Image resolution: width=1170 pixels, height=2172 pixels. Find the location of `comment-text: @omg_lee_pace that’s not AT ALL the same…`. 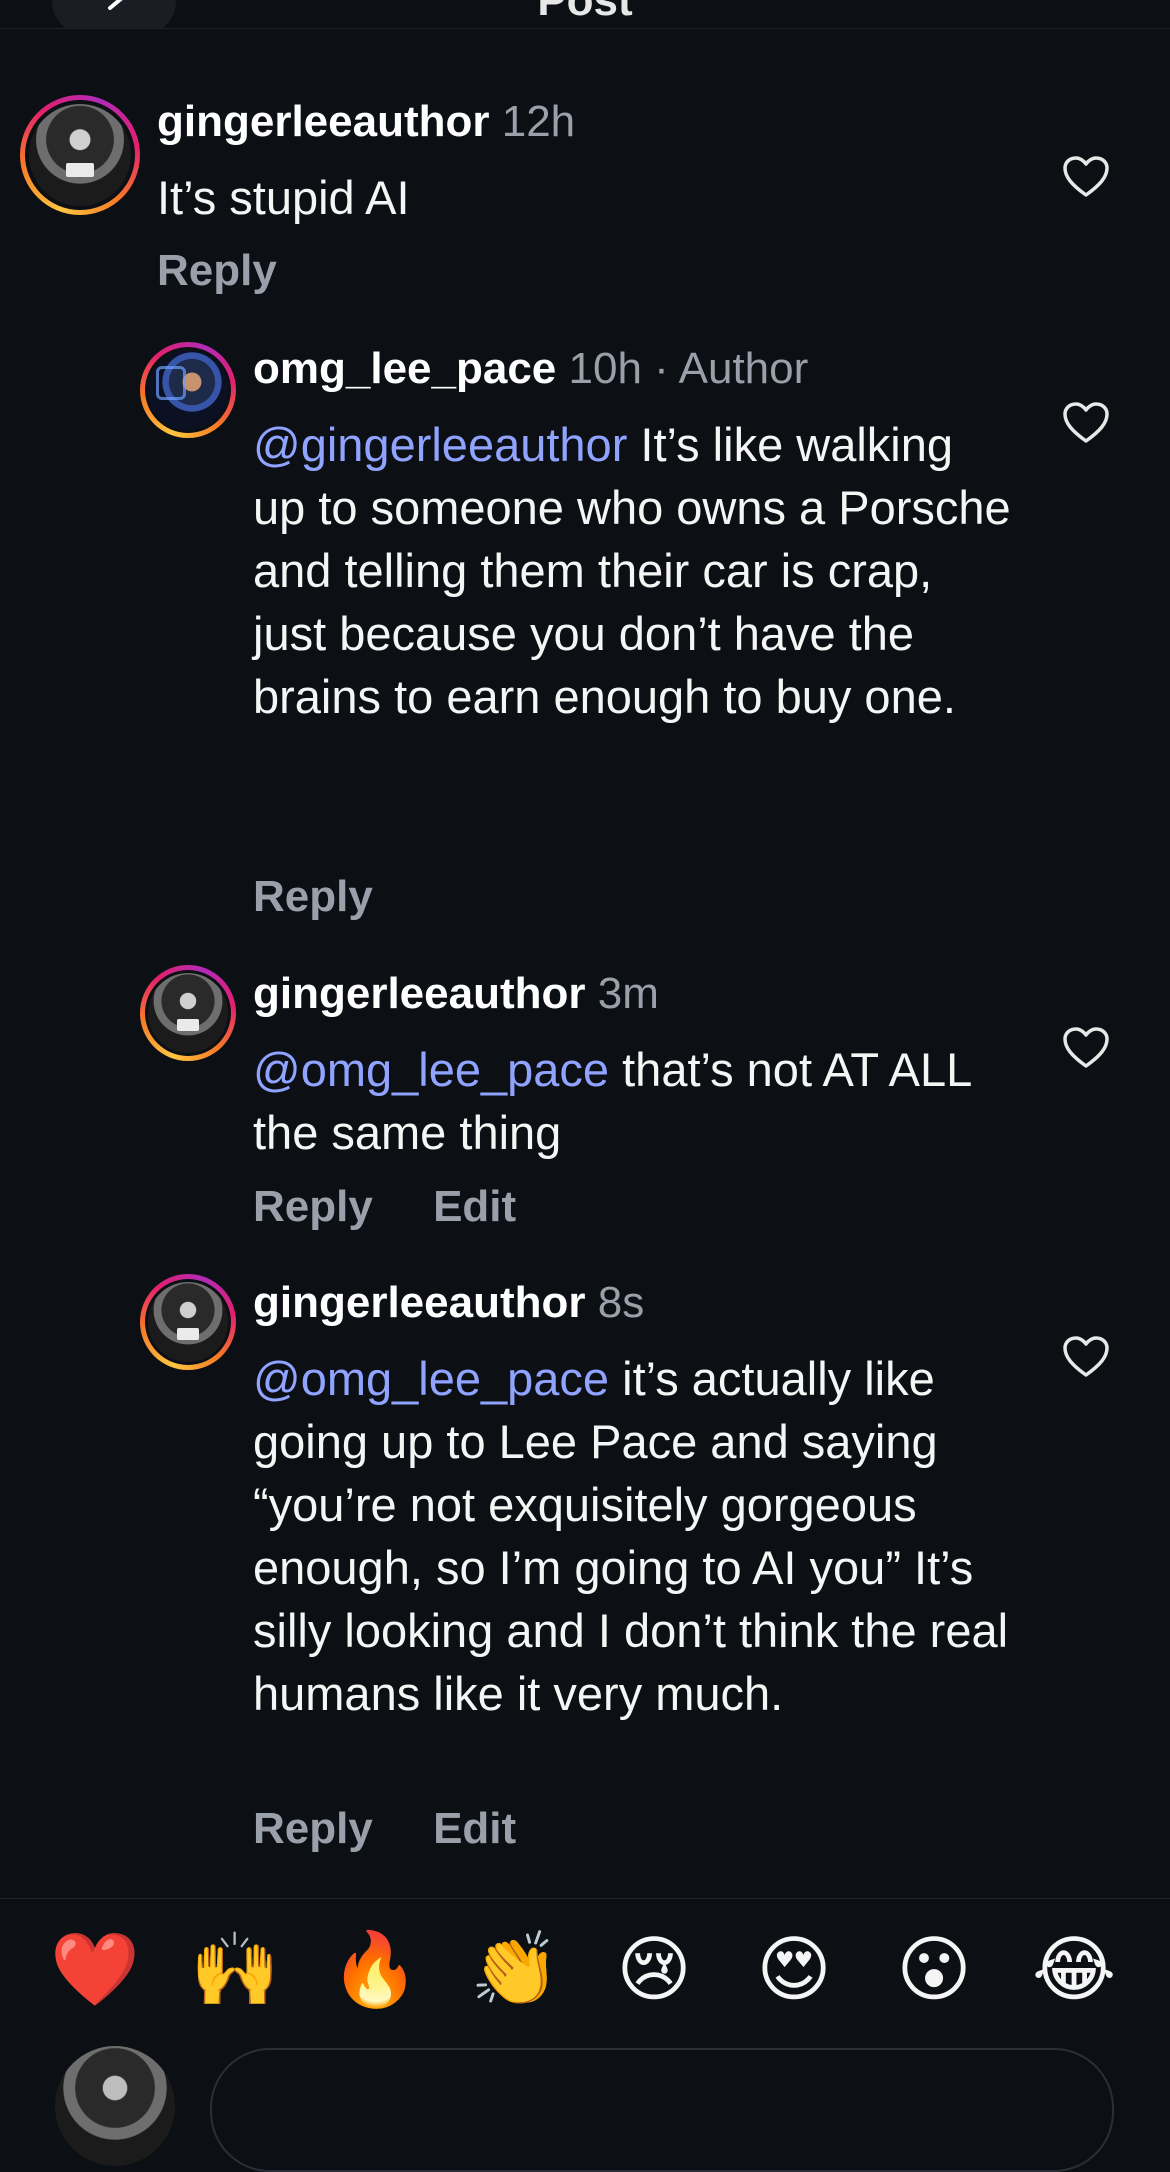

comment-text: @omg_lee_pace that’s not AT ALL the same… is located at coordinates (612, 1101).